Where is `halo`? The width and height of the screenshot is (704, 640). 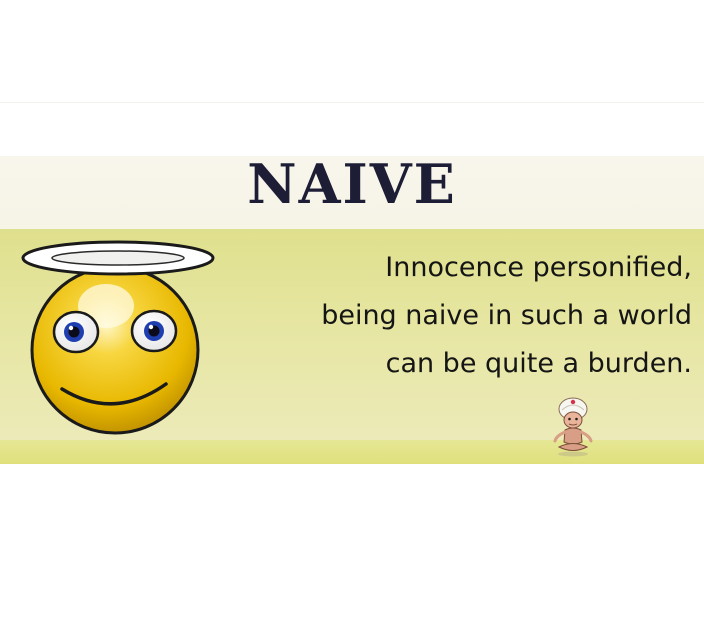 halo is located at coordinates (118, 258).